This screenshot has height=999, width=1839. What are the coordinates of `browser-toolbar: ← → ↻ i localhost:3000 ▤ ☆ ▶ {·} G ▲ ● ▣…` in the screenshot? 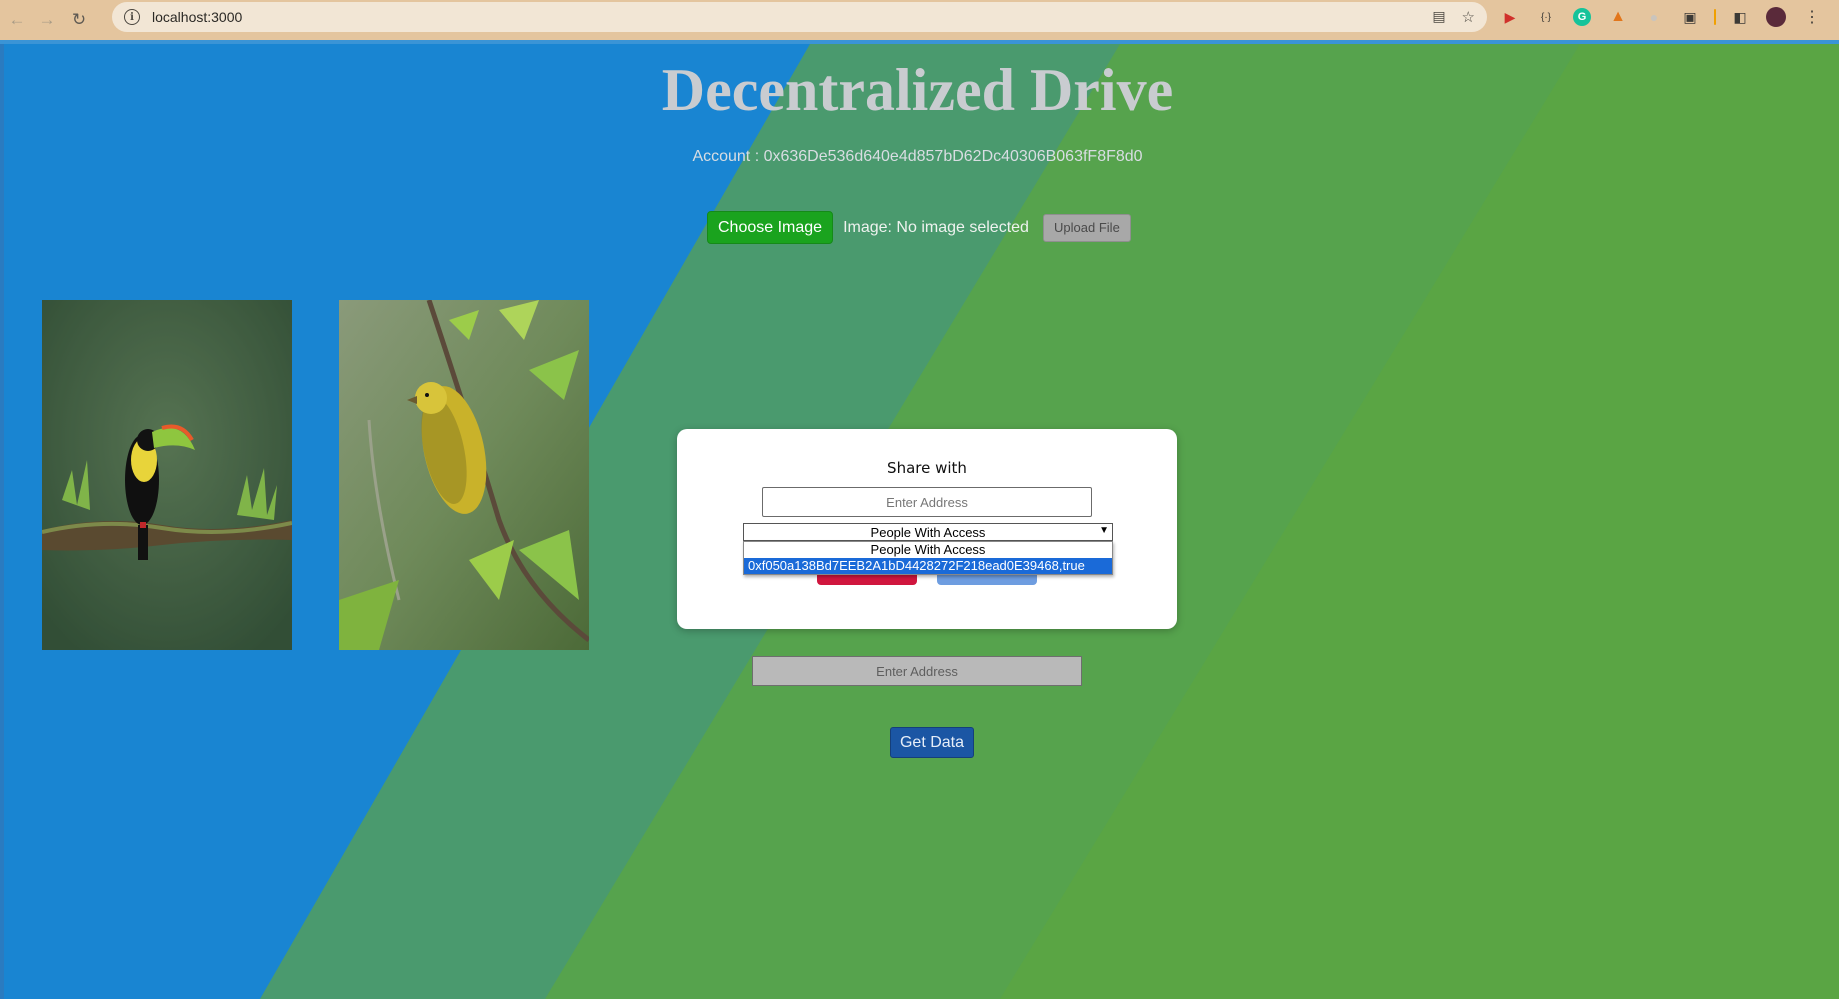 It's located at (919, 20).